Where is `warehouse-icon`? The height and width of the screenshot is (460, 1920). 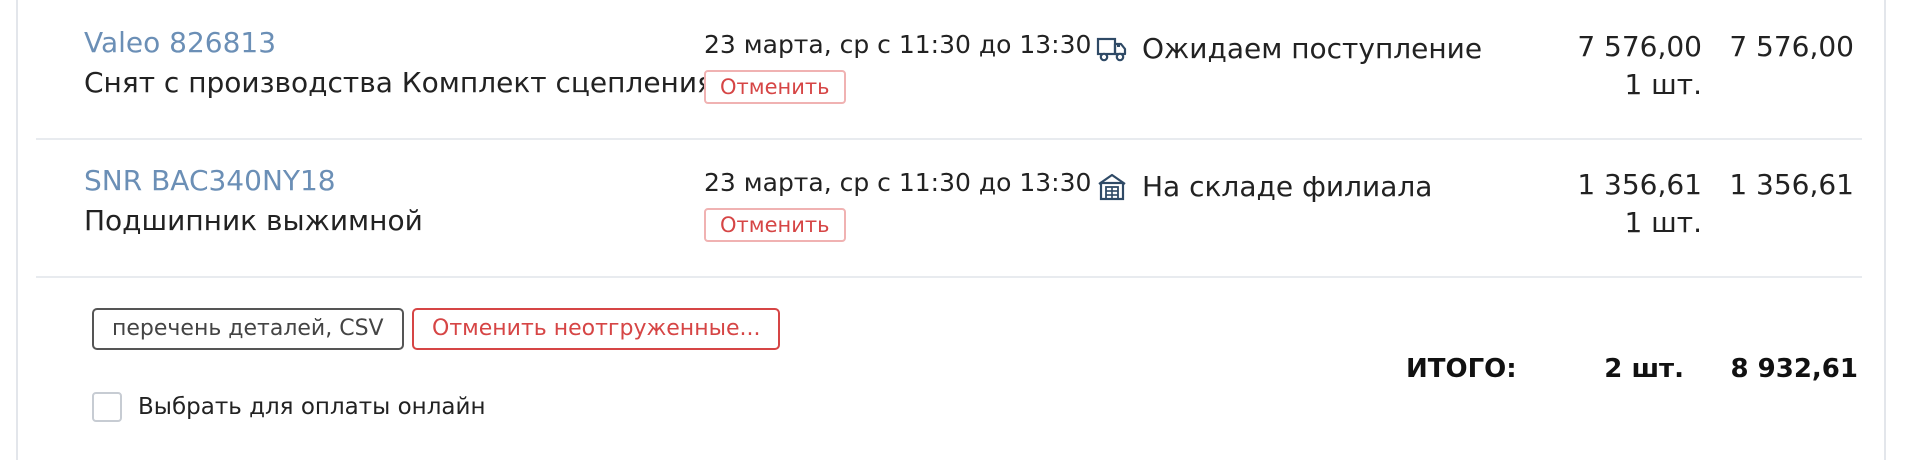 warehouse-icon is located at coordinates (1112, 187).